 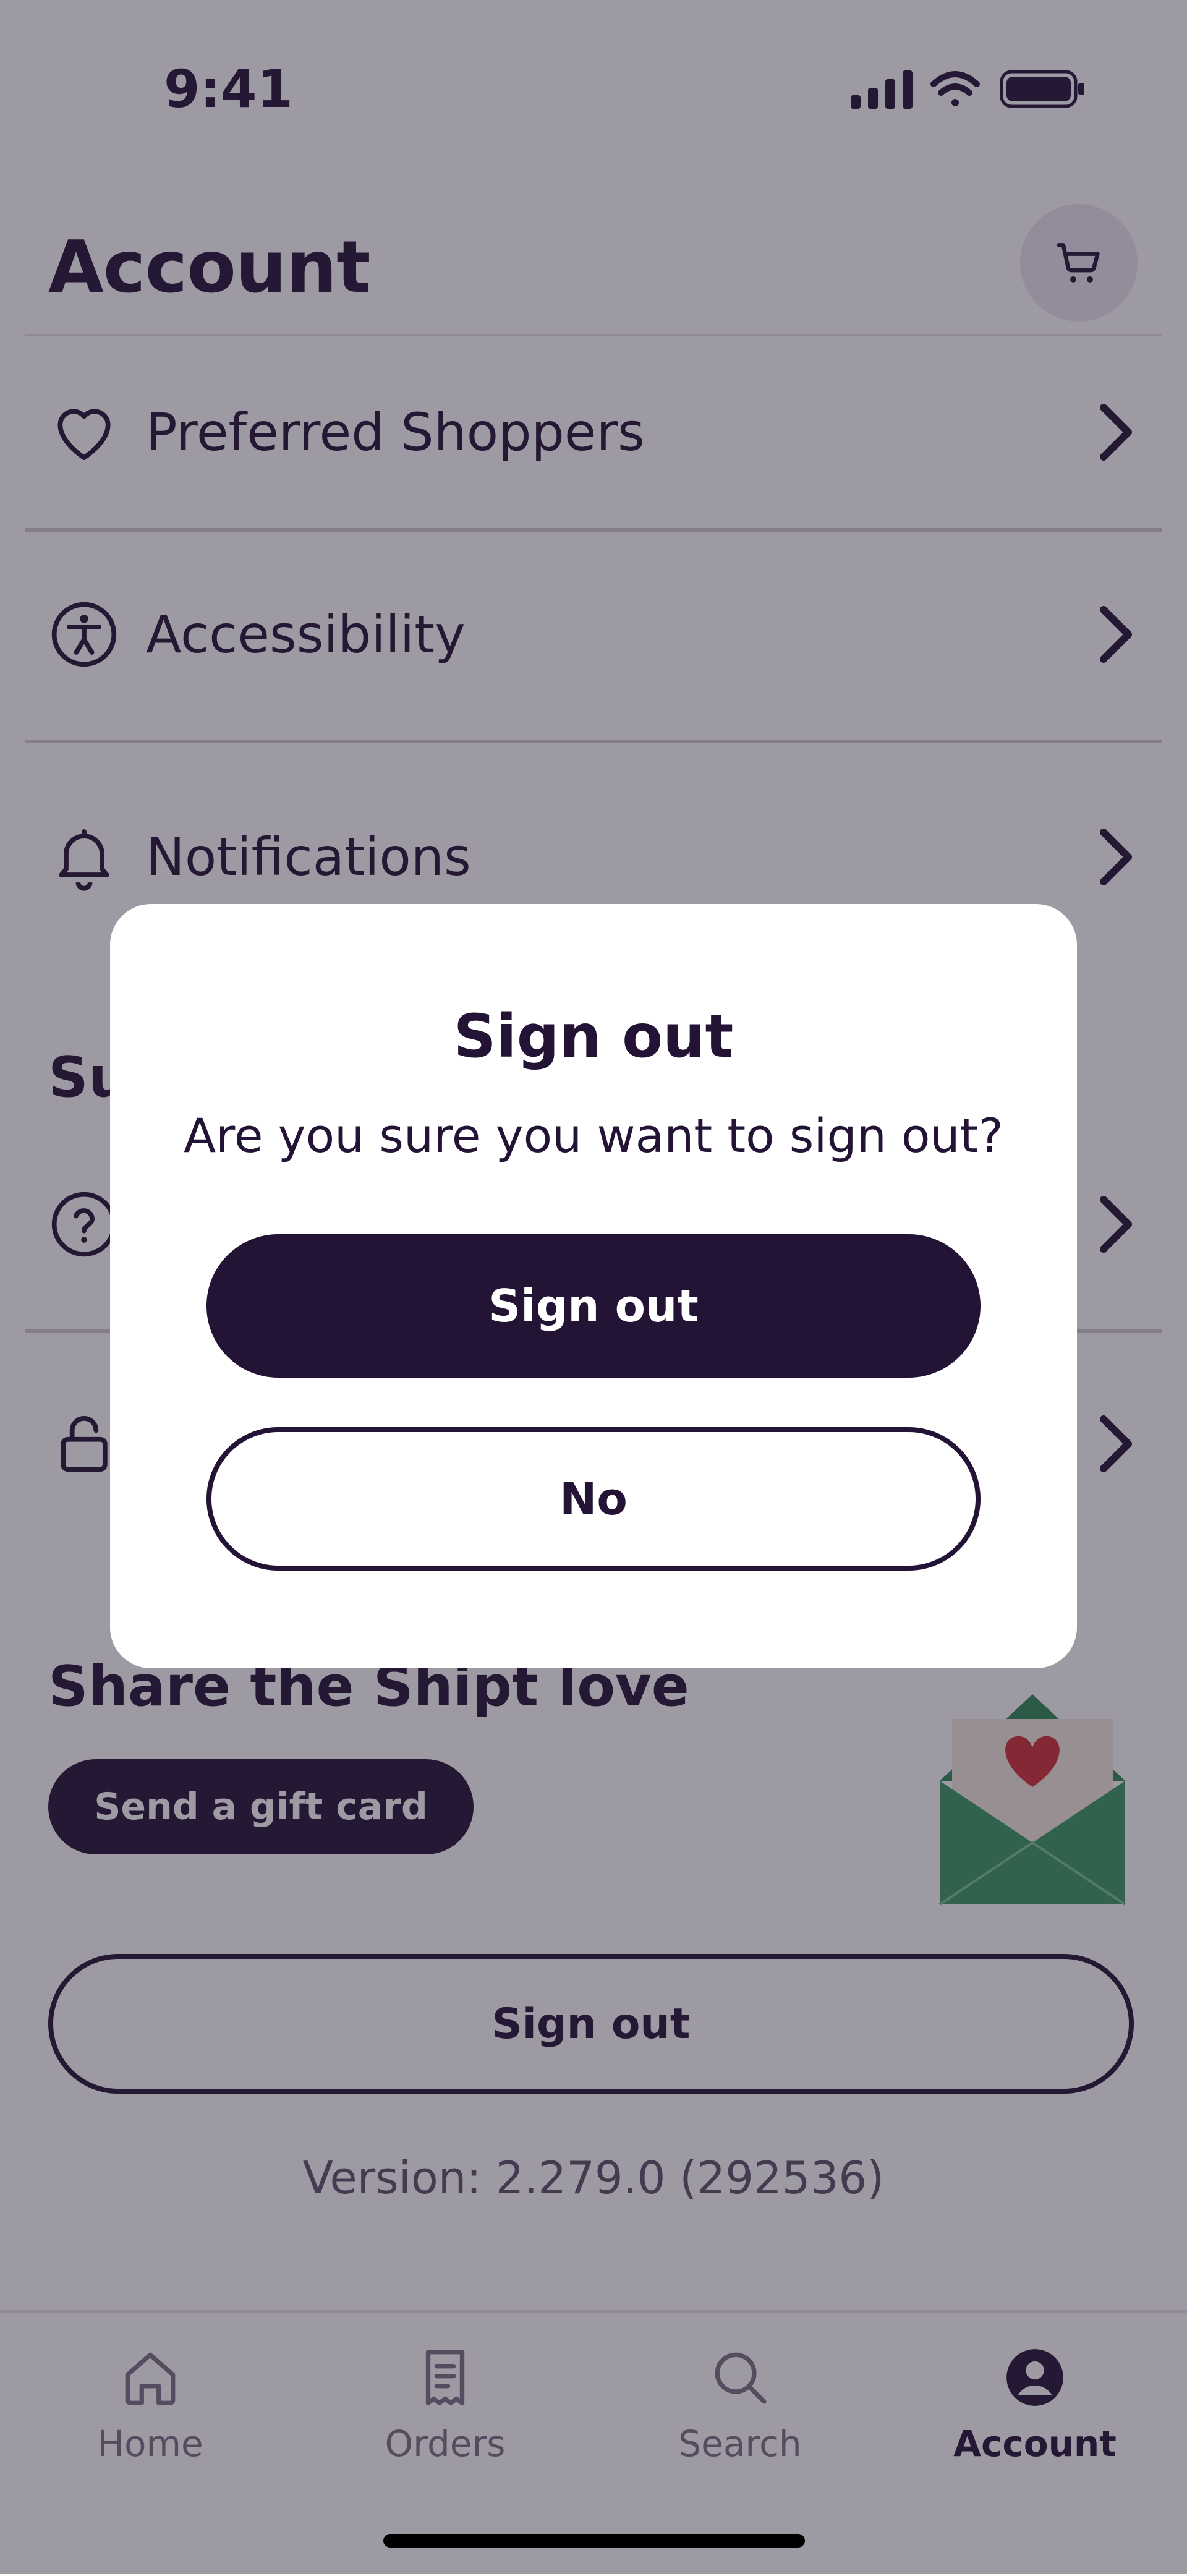 I want to click on dialog-title: Sign out, so click(x=593, y=1036).